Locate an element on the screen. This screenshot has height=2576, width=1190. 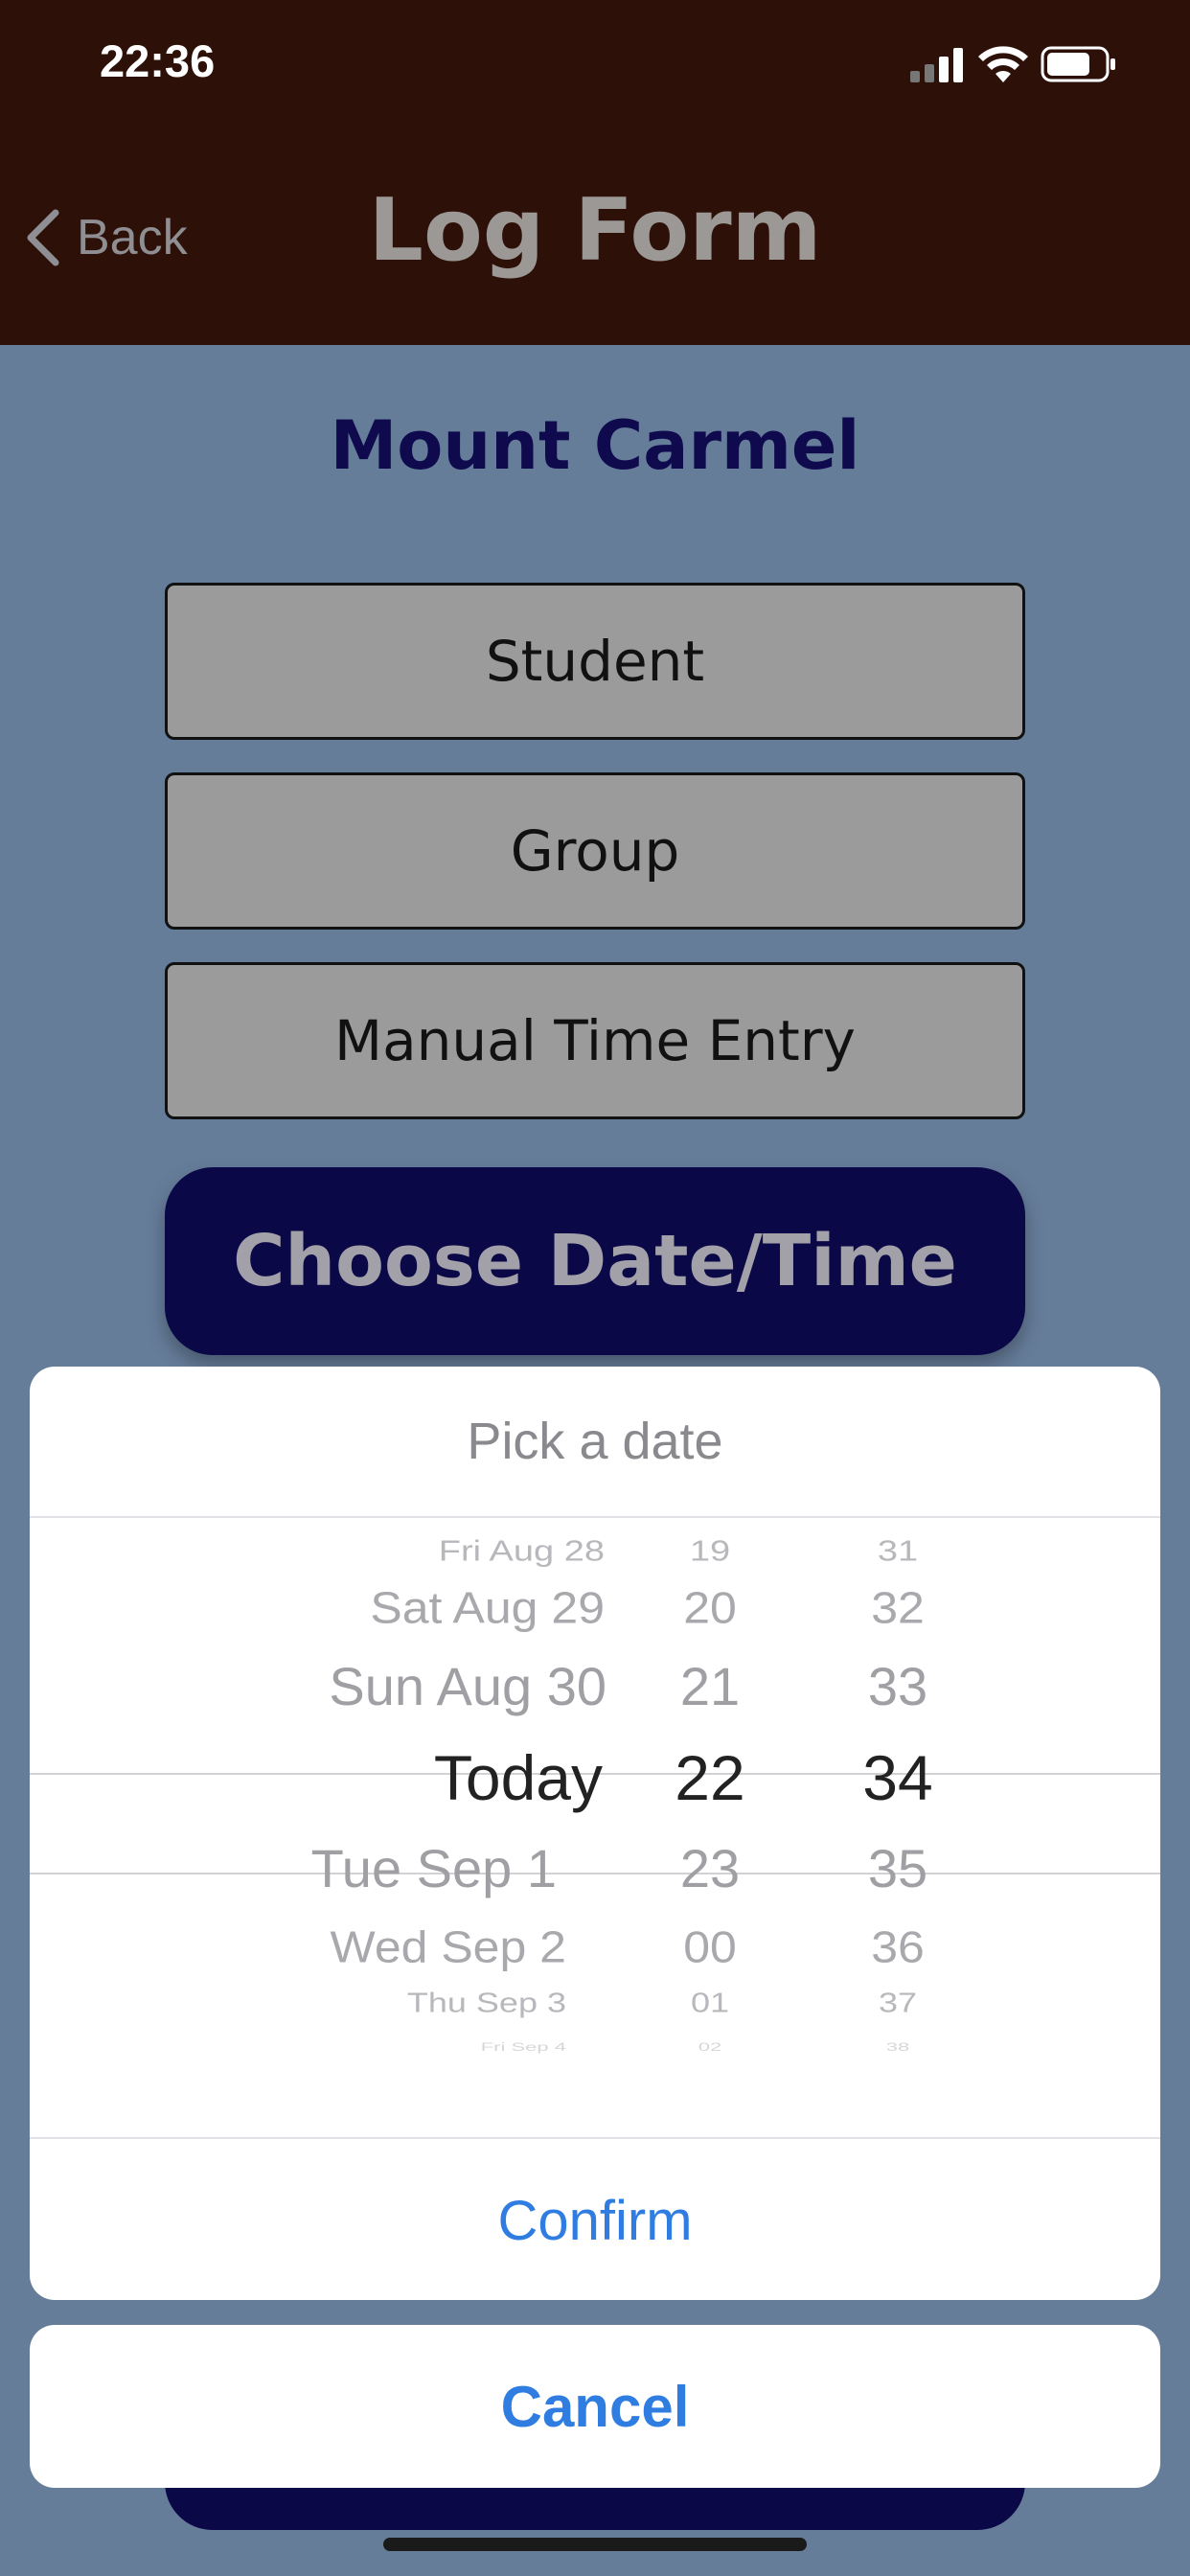
wheel-date: Fri Aug 28 is located at coordinates (522, 1552).